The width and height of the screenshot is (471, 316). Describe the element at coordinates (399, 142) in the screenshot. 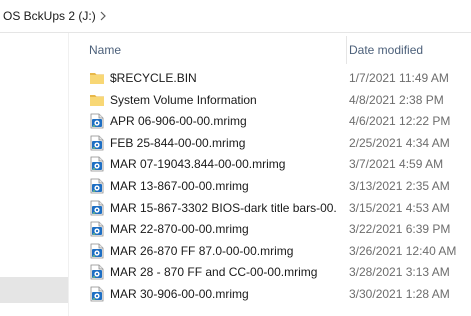

I see `file-date-modified: 2/25/2021 4:34 AM` at that location.